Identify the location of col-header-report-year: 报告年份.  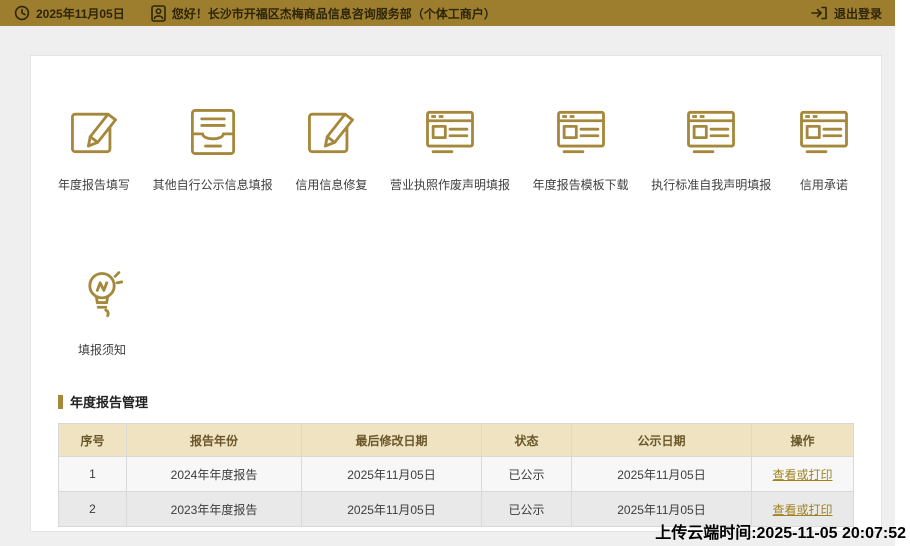
(214, 440).